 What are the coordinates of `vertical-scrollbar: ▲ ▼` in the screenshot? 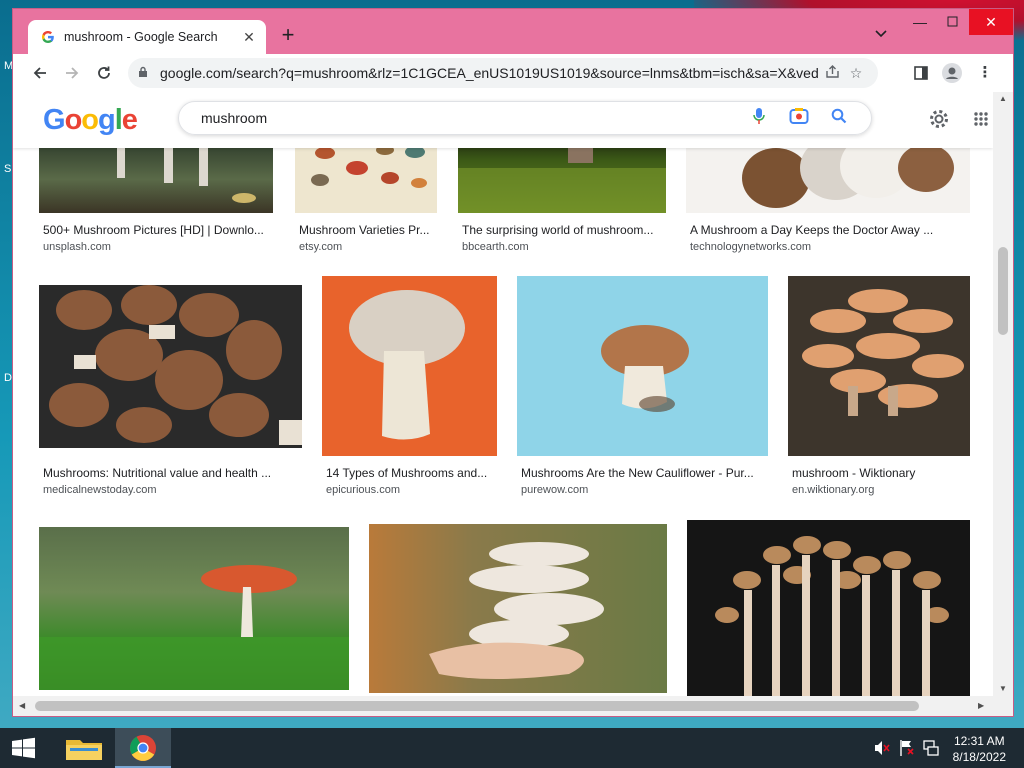 It's located at (1003, 394).